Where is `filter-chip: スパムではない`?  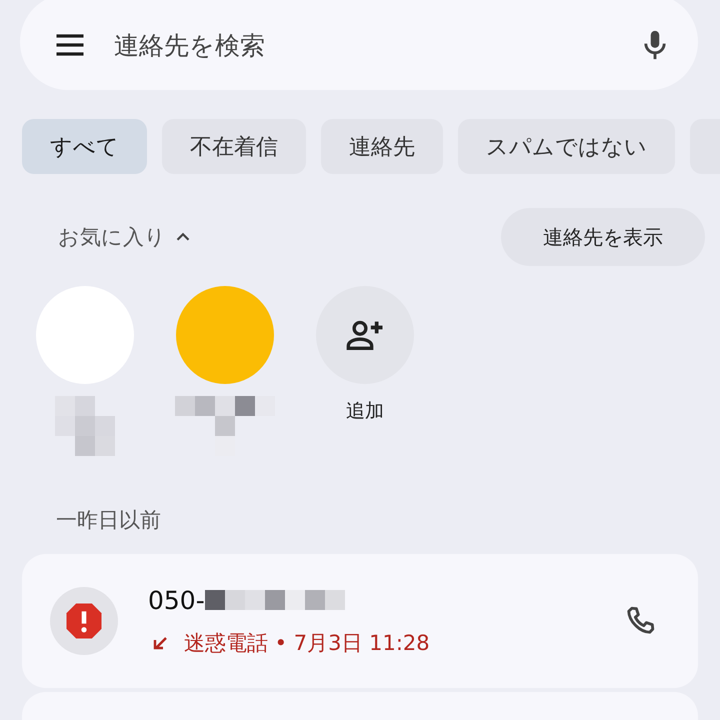 filter-chip: スパムではない is located at coordinates (566, 146).